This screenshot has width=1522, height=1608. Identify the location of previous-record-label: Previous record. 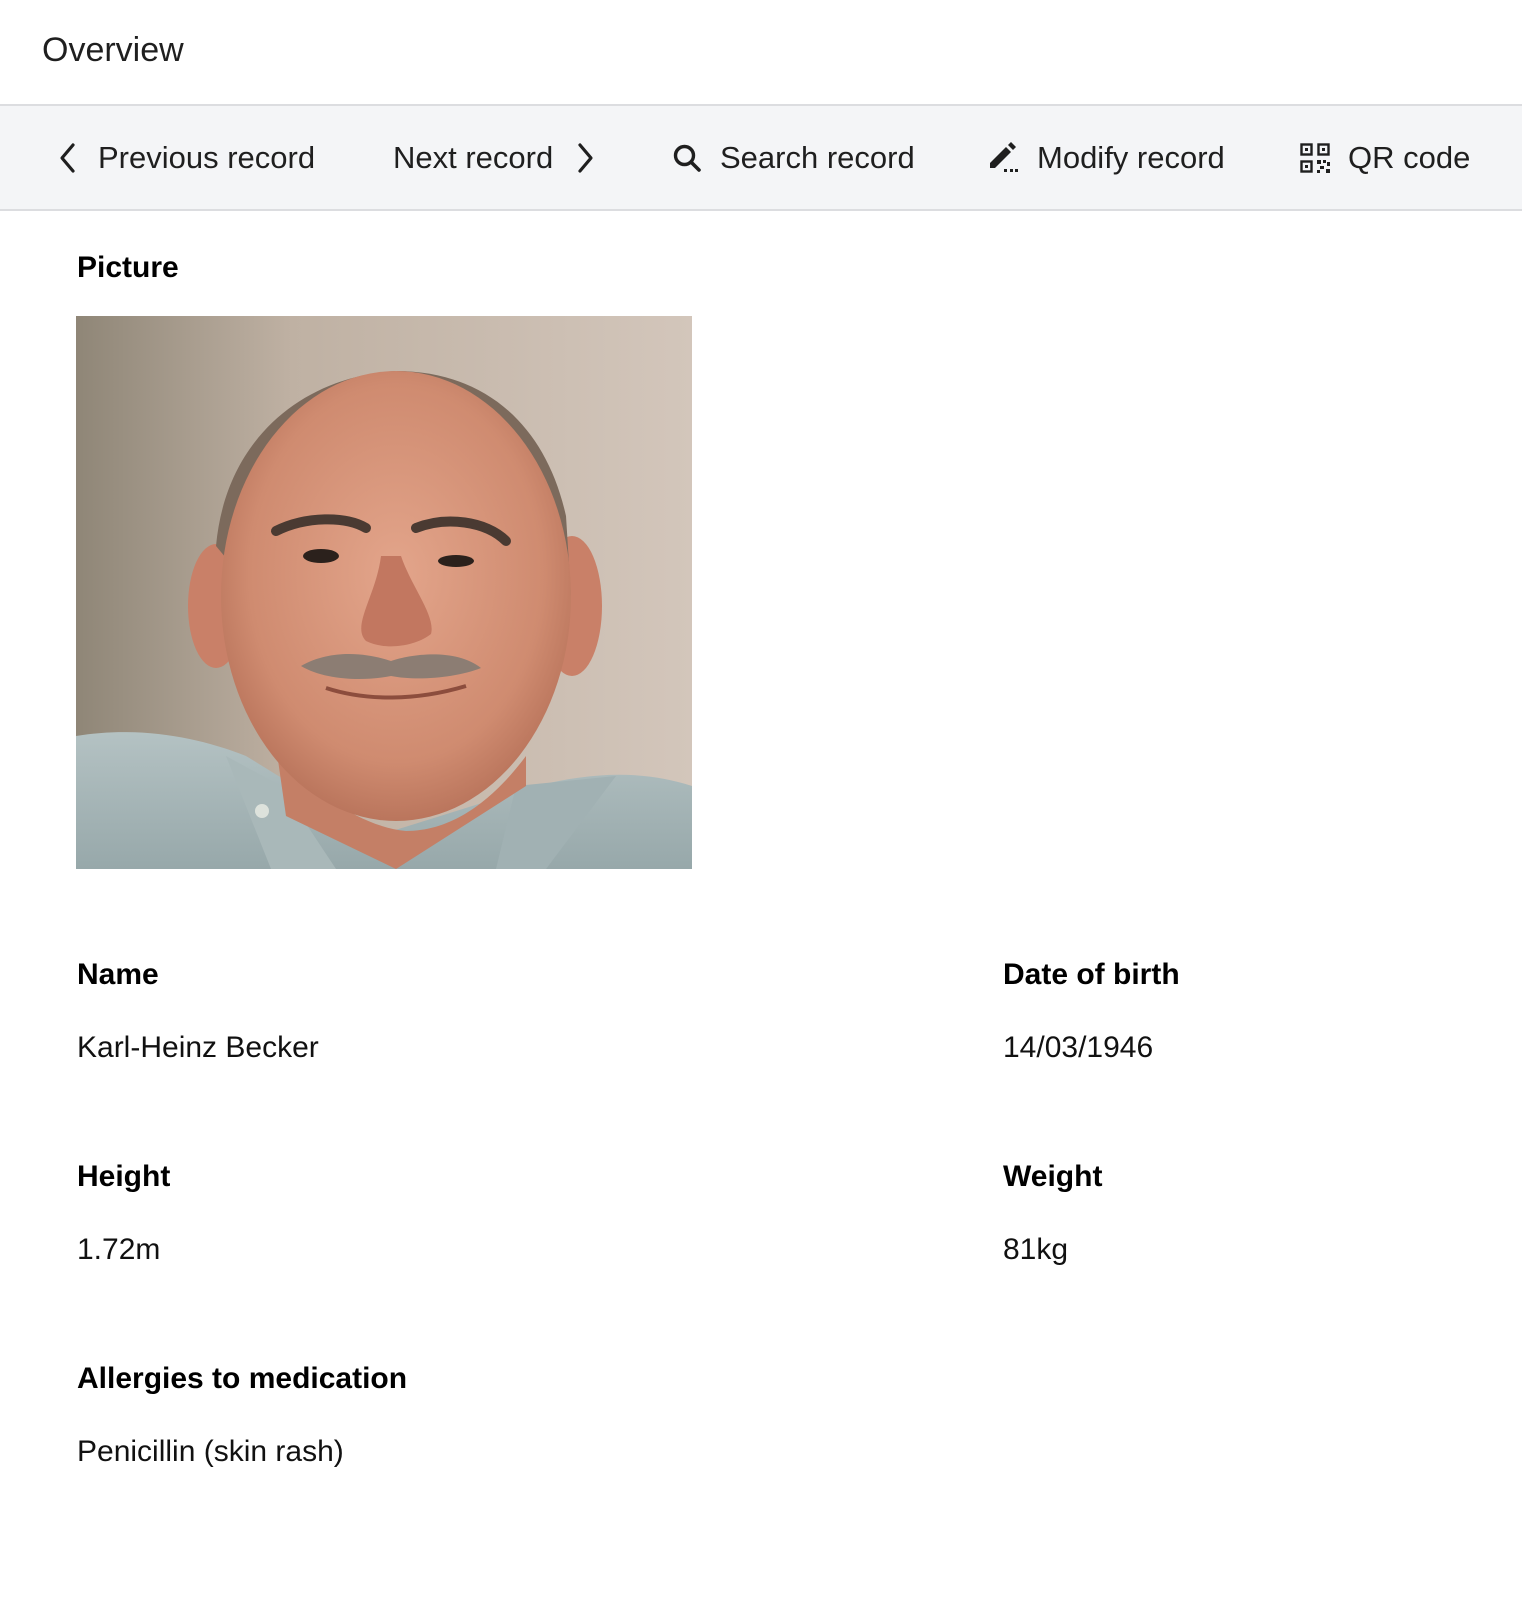
(207, 157).